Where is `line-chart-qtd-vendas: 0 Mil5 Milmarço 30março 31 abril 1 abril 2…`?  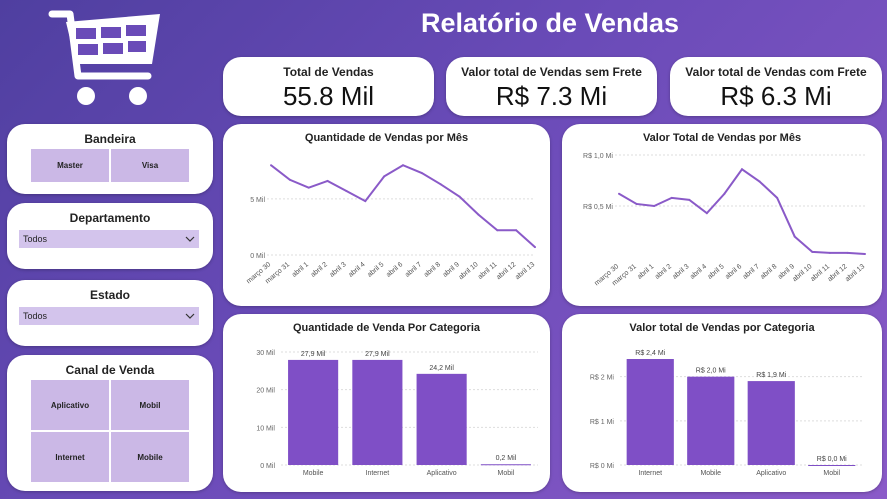 line-chart-qtd-vendas: 0 Mil5 Milmarço 30março 31 abril 1 abril 2… is located at coordinates (390, 224).